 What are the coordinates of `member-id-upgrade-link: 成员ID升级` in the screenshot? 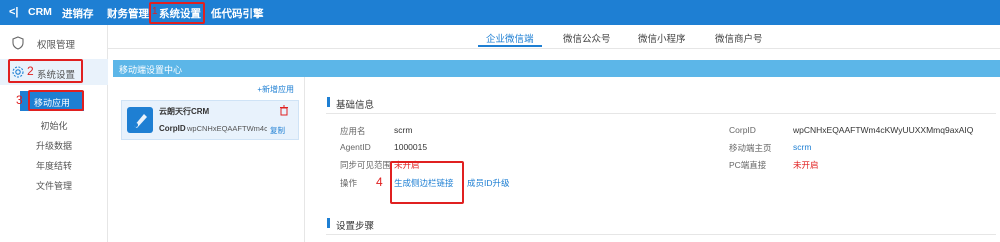 It's located at (488, 183).